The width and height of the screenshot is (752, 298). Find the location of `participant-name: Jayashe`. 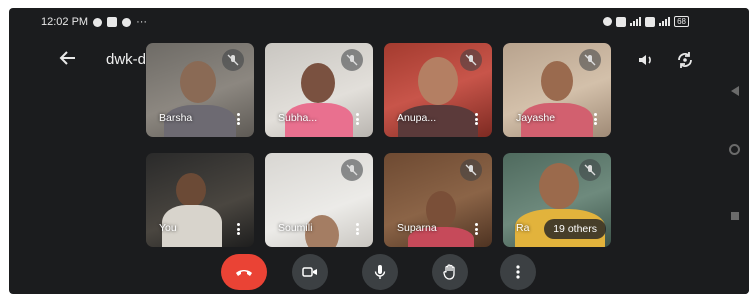

participant-name: Jayashe is located at coordinates (536, 118).